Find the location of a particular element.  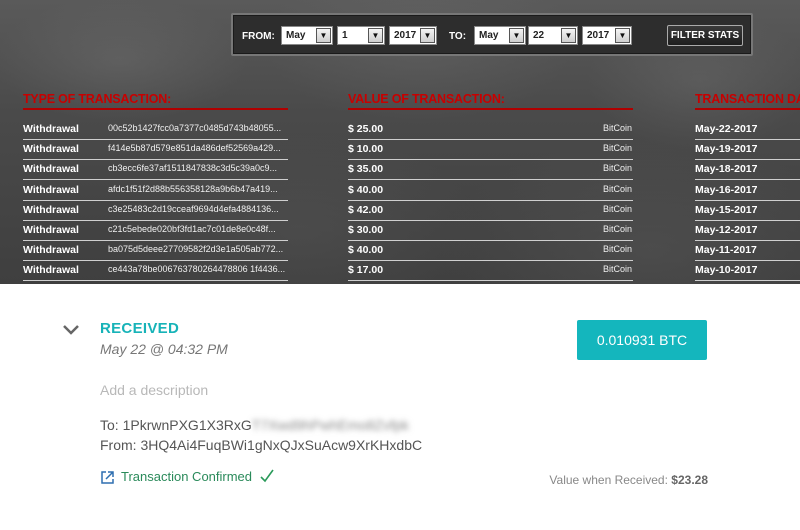

transaction-date: May 22 @ 04:32 PM is located at coordinates (164, 349).